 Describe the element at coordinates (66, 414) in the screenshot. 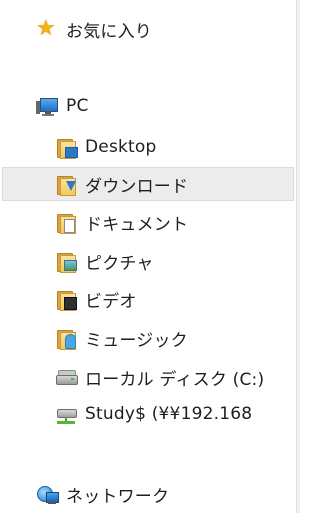

I see `network-drive-icon` at that location.